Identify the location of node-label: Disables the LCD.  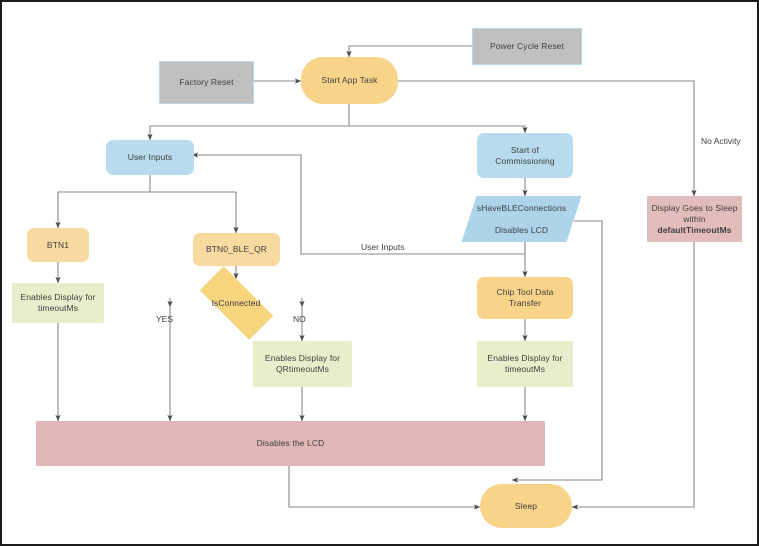
(290, 443).